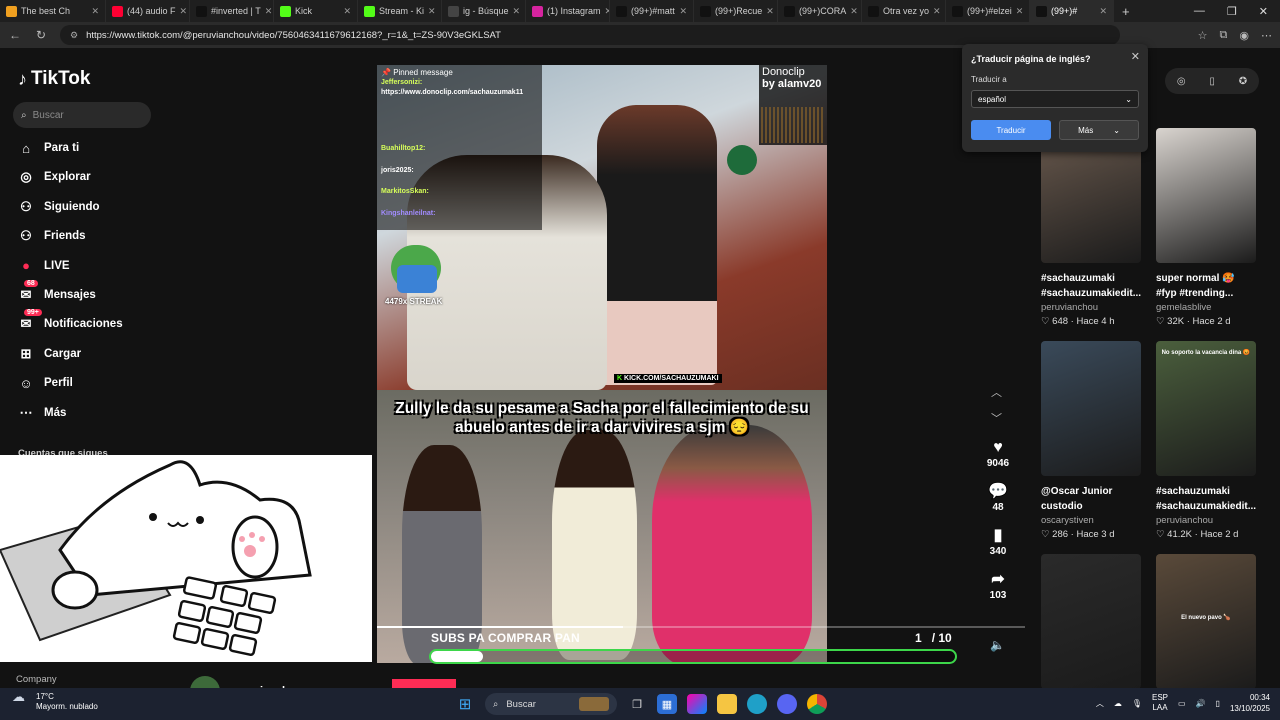 The width and height of the screenshot is (1280, 720). Describe the element at coordinates (997, 645) in the screenshot. I see `volume-icon: 🔈` at that location.